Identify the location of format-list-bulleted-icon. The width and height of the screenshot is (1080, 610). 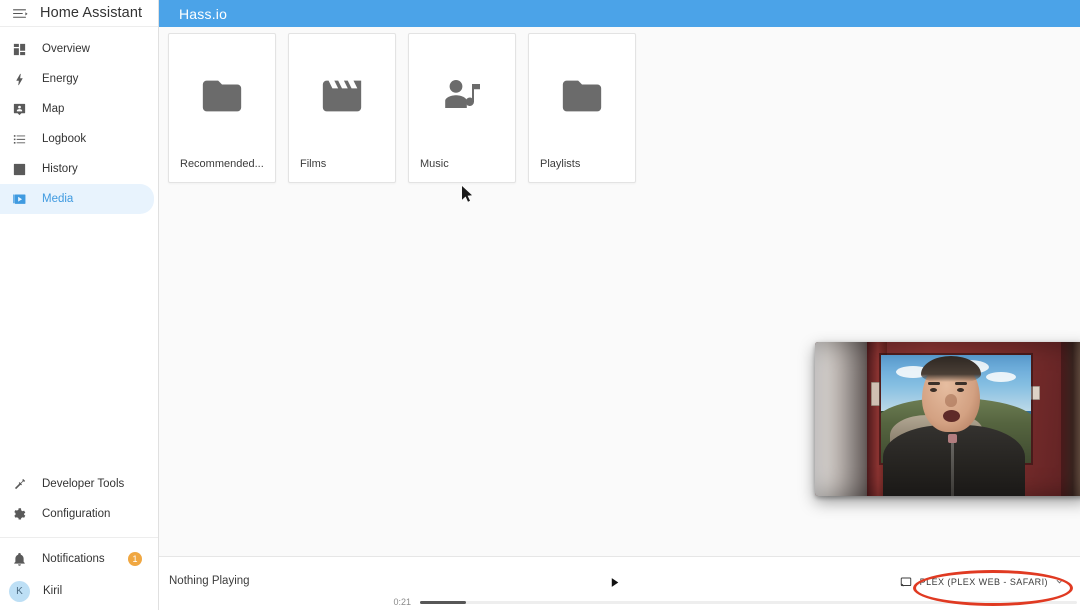
(19, 139).